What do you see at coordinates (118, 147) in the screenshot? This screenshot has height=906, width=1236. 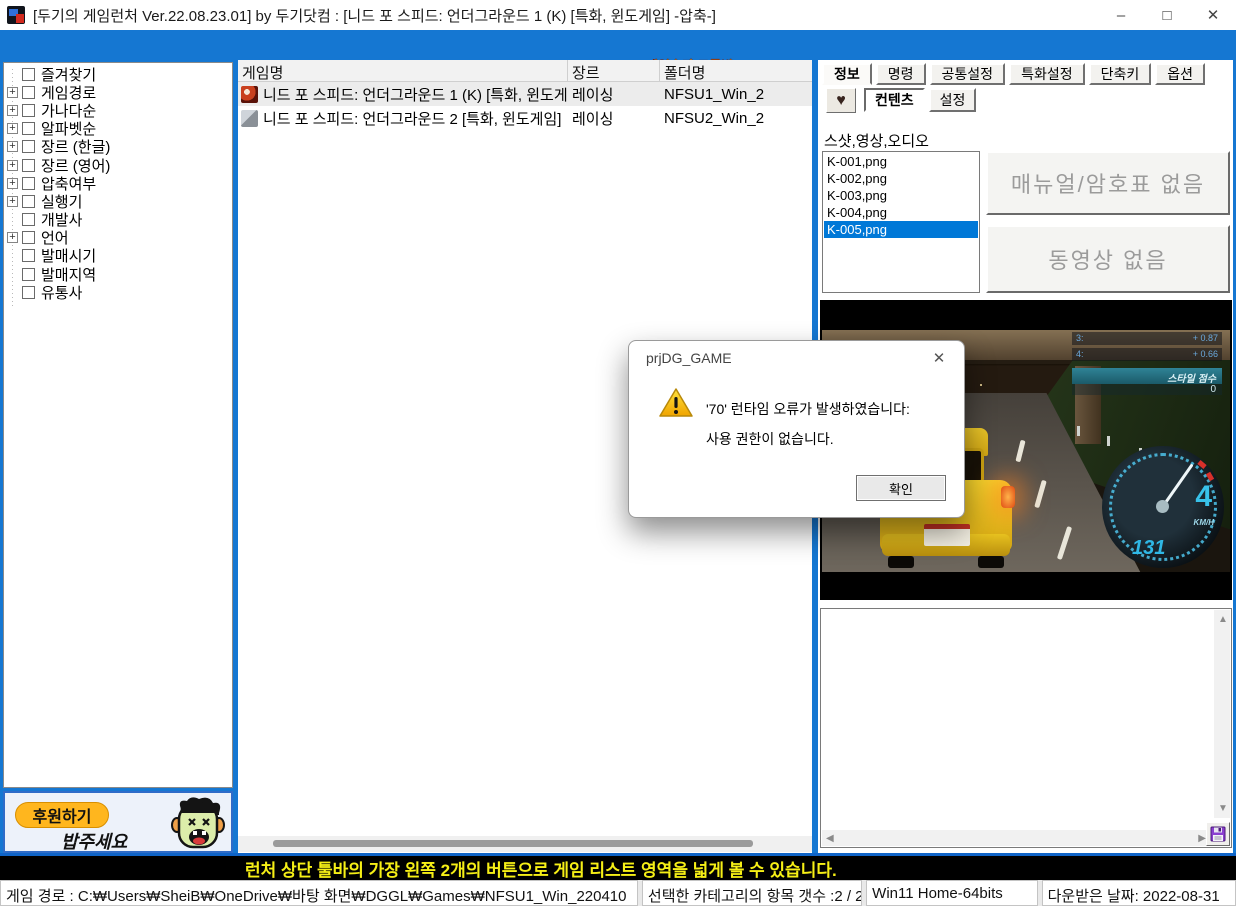 I see `tree-item: + 장르 (한글)` at bounding box center [118, 147].